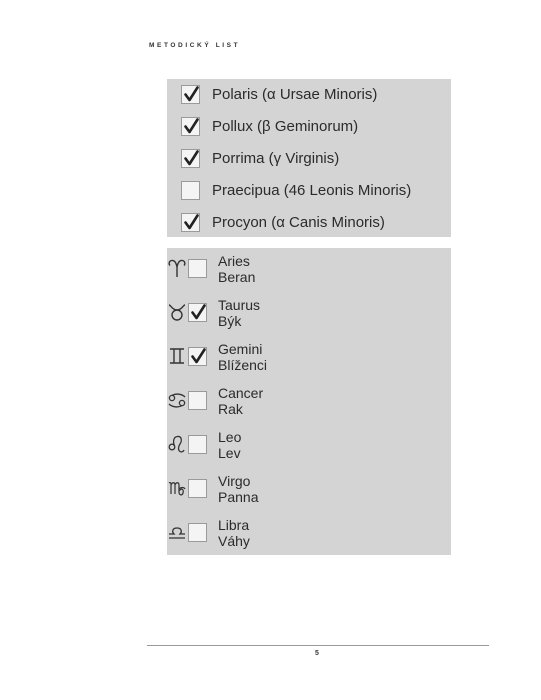 The height and width of the screenshot is (700, 541). What do you see at coordinates (234, 261) in the screenshot?
I see `zodiac-latin-name: Aries` at bounding box center [234, 261].